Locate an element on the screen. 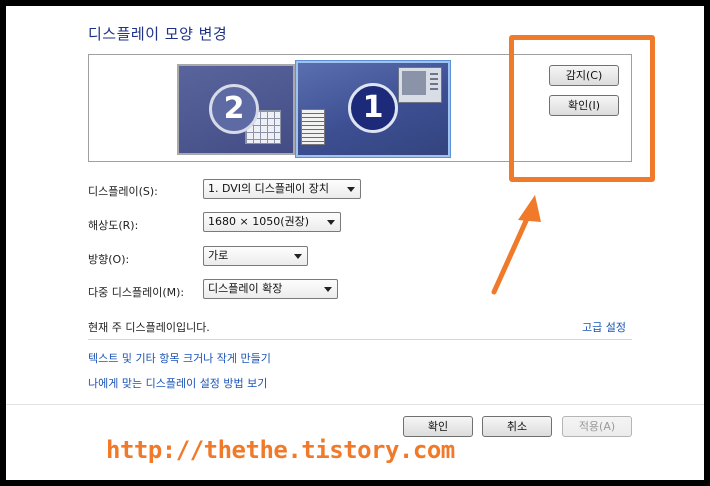 The width and height of the screenshot is (710, 486). display-select: 1. DVI의 디스플레이 장치 is located at coordinates (282, 189).